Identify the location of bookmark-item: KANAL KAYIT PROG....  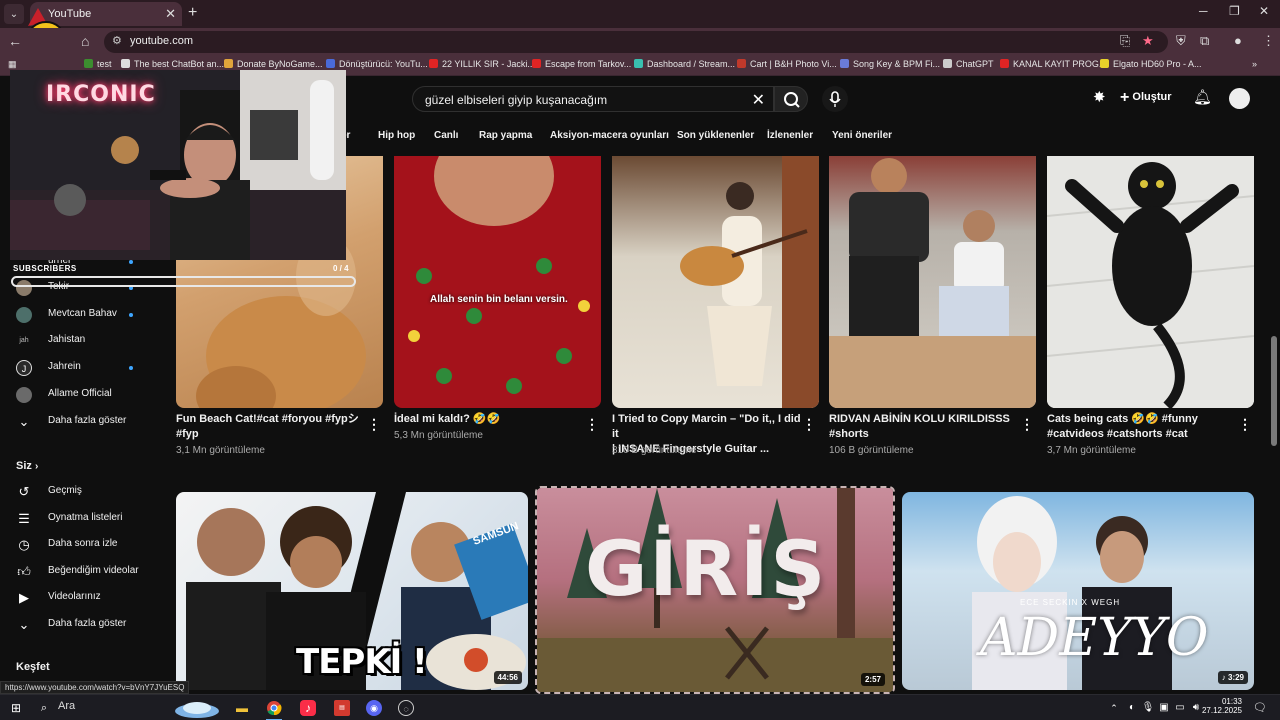
(1053, 64).